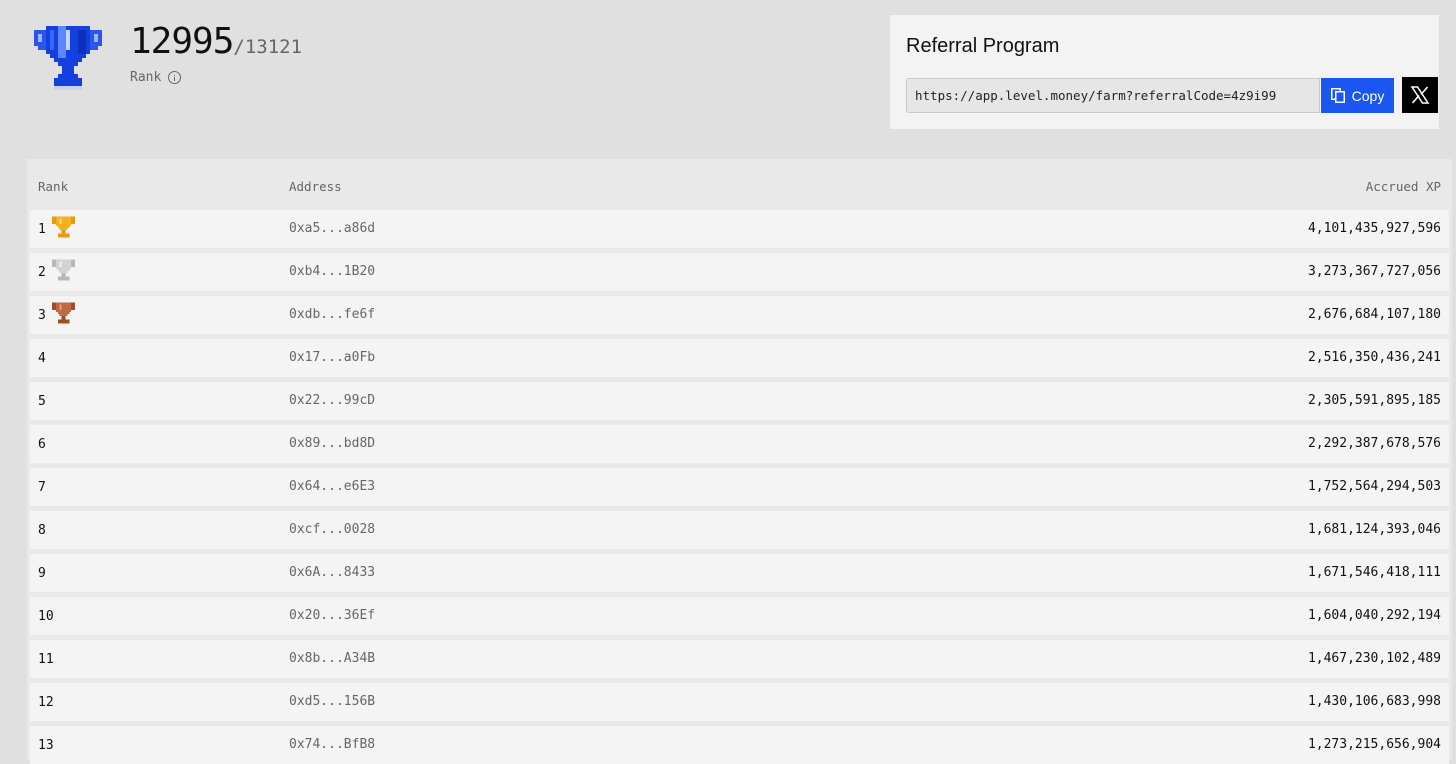 The width and height of the screenshot is (1456, 764). Describe the element at coordinates (46, 616) in the screenshot. I see `rank-cell: 10` at that location.